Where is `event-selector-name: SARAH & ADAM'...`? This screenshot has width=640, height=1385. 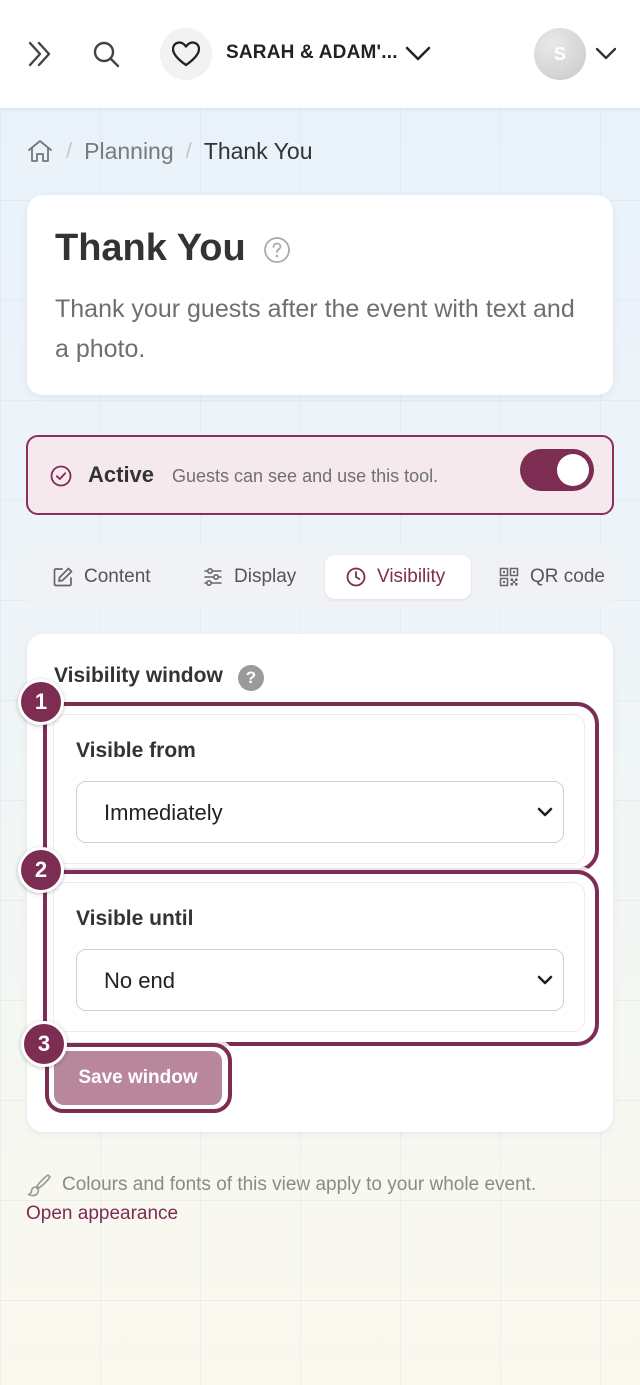 event-selector-name: SARAH & ADAM'... is located at coordinates (312, 53).